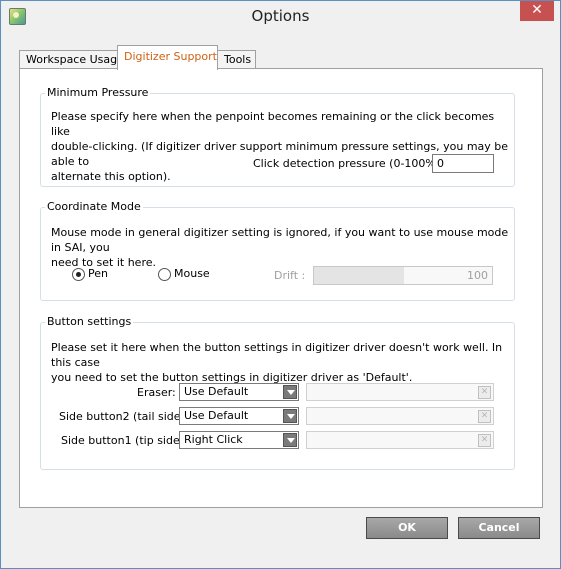 This screenshot has height=569, width=561. Describe the element at coordinates (192, 273) in the screenshot. I see `mouse-radio-label: Mouse` at that location.